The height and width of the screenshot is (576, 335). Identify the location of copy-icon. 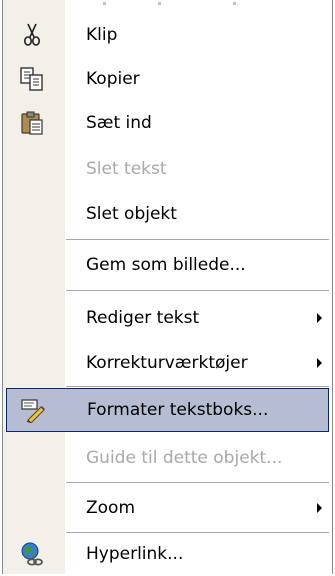
(32, 79).